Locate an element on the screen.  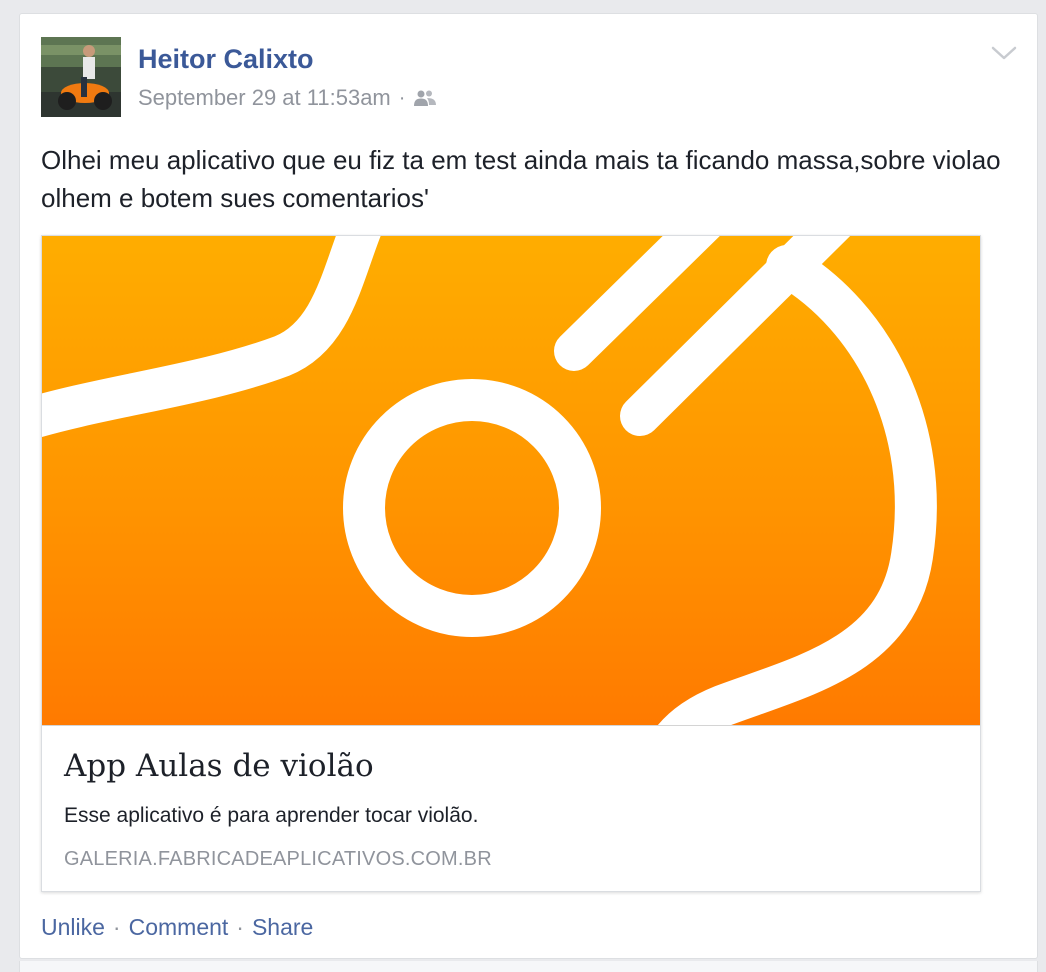
friends-icon is located at coordinates (425, 98).